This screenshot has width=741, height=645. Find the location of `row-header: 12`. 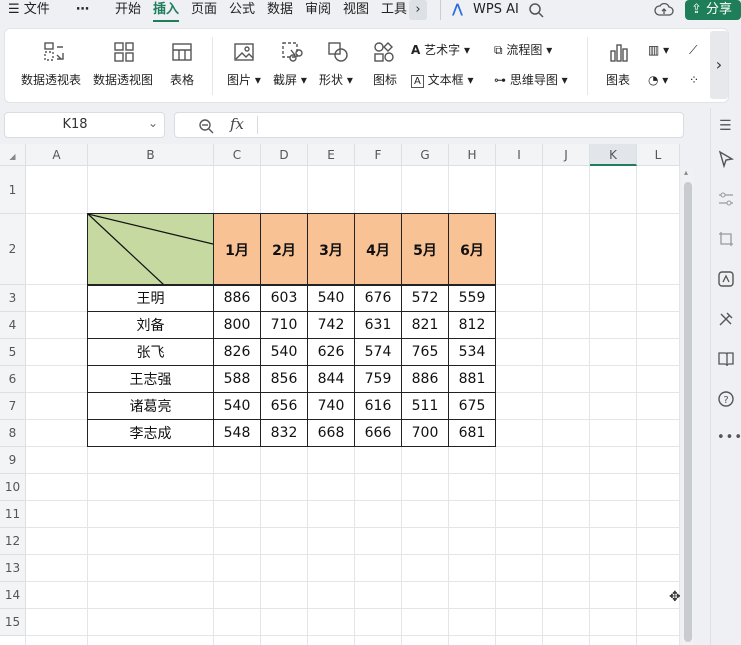

row-header: 12 is located at coordinates (13, 541).